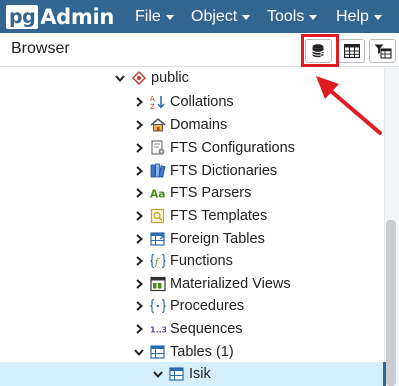 The width and height of the screenshot is (399, 386). What do you see at coordinates (206, 329) in the screenshot?
I see `tree-node-label: Sequences` at bounding box center [206, 329].